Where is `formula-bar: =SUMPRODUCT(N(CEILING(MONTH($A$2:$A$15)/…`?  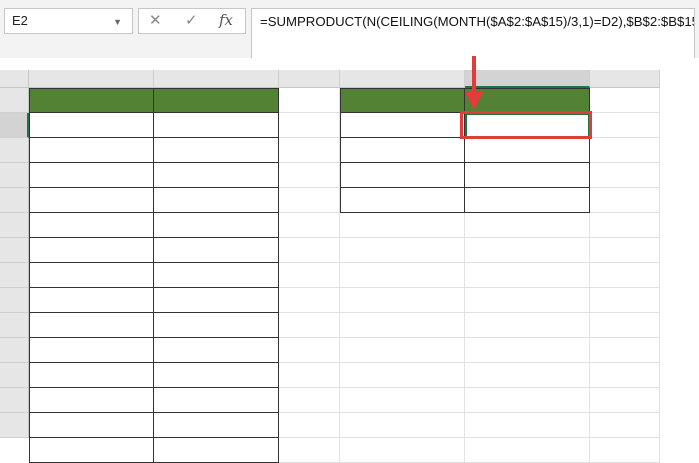 formula-bar: =SUMPRODUCT(N(CEILING(MONTH($A$2:$A$15)/… is located at coordinates (473, 33).